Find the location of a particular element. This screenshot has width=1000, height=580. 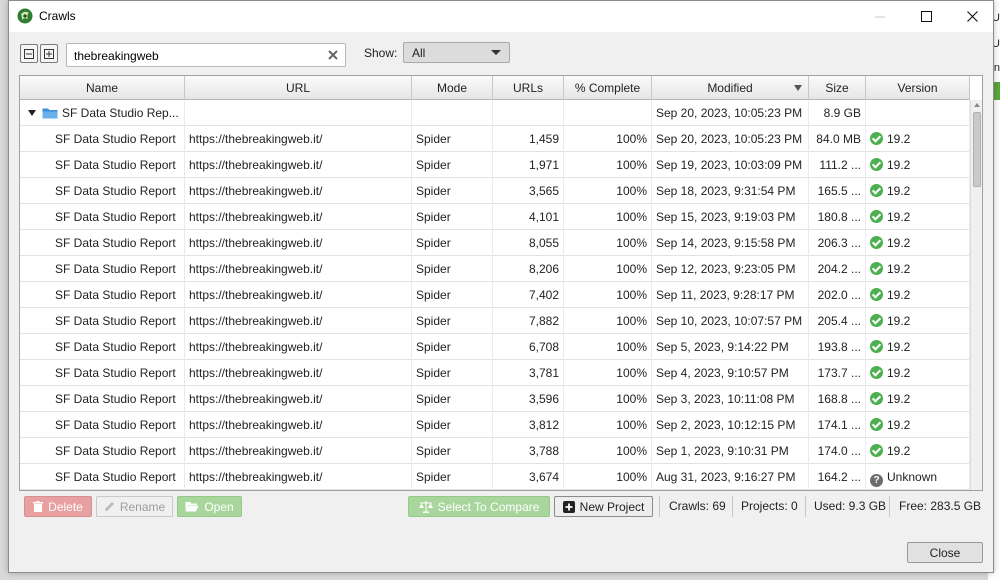

modified-cell: Sep 4, 2023, 9:10:57 PM is located at coordinates (730, 373).